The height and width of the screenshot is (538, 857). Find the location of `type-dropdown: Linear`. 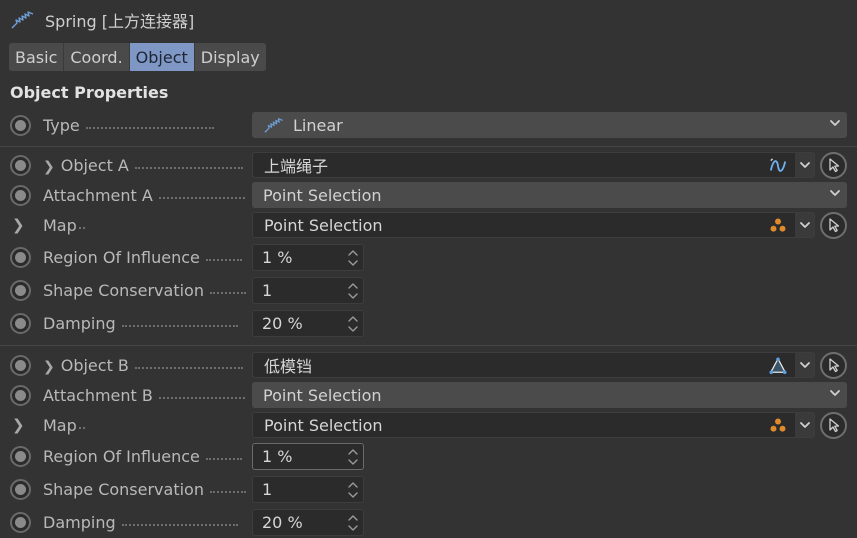

type-dropdown: Linear is located at coordinates (549, 125).